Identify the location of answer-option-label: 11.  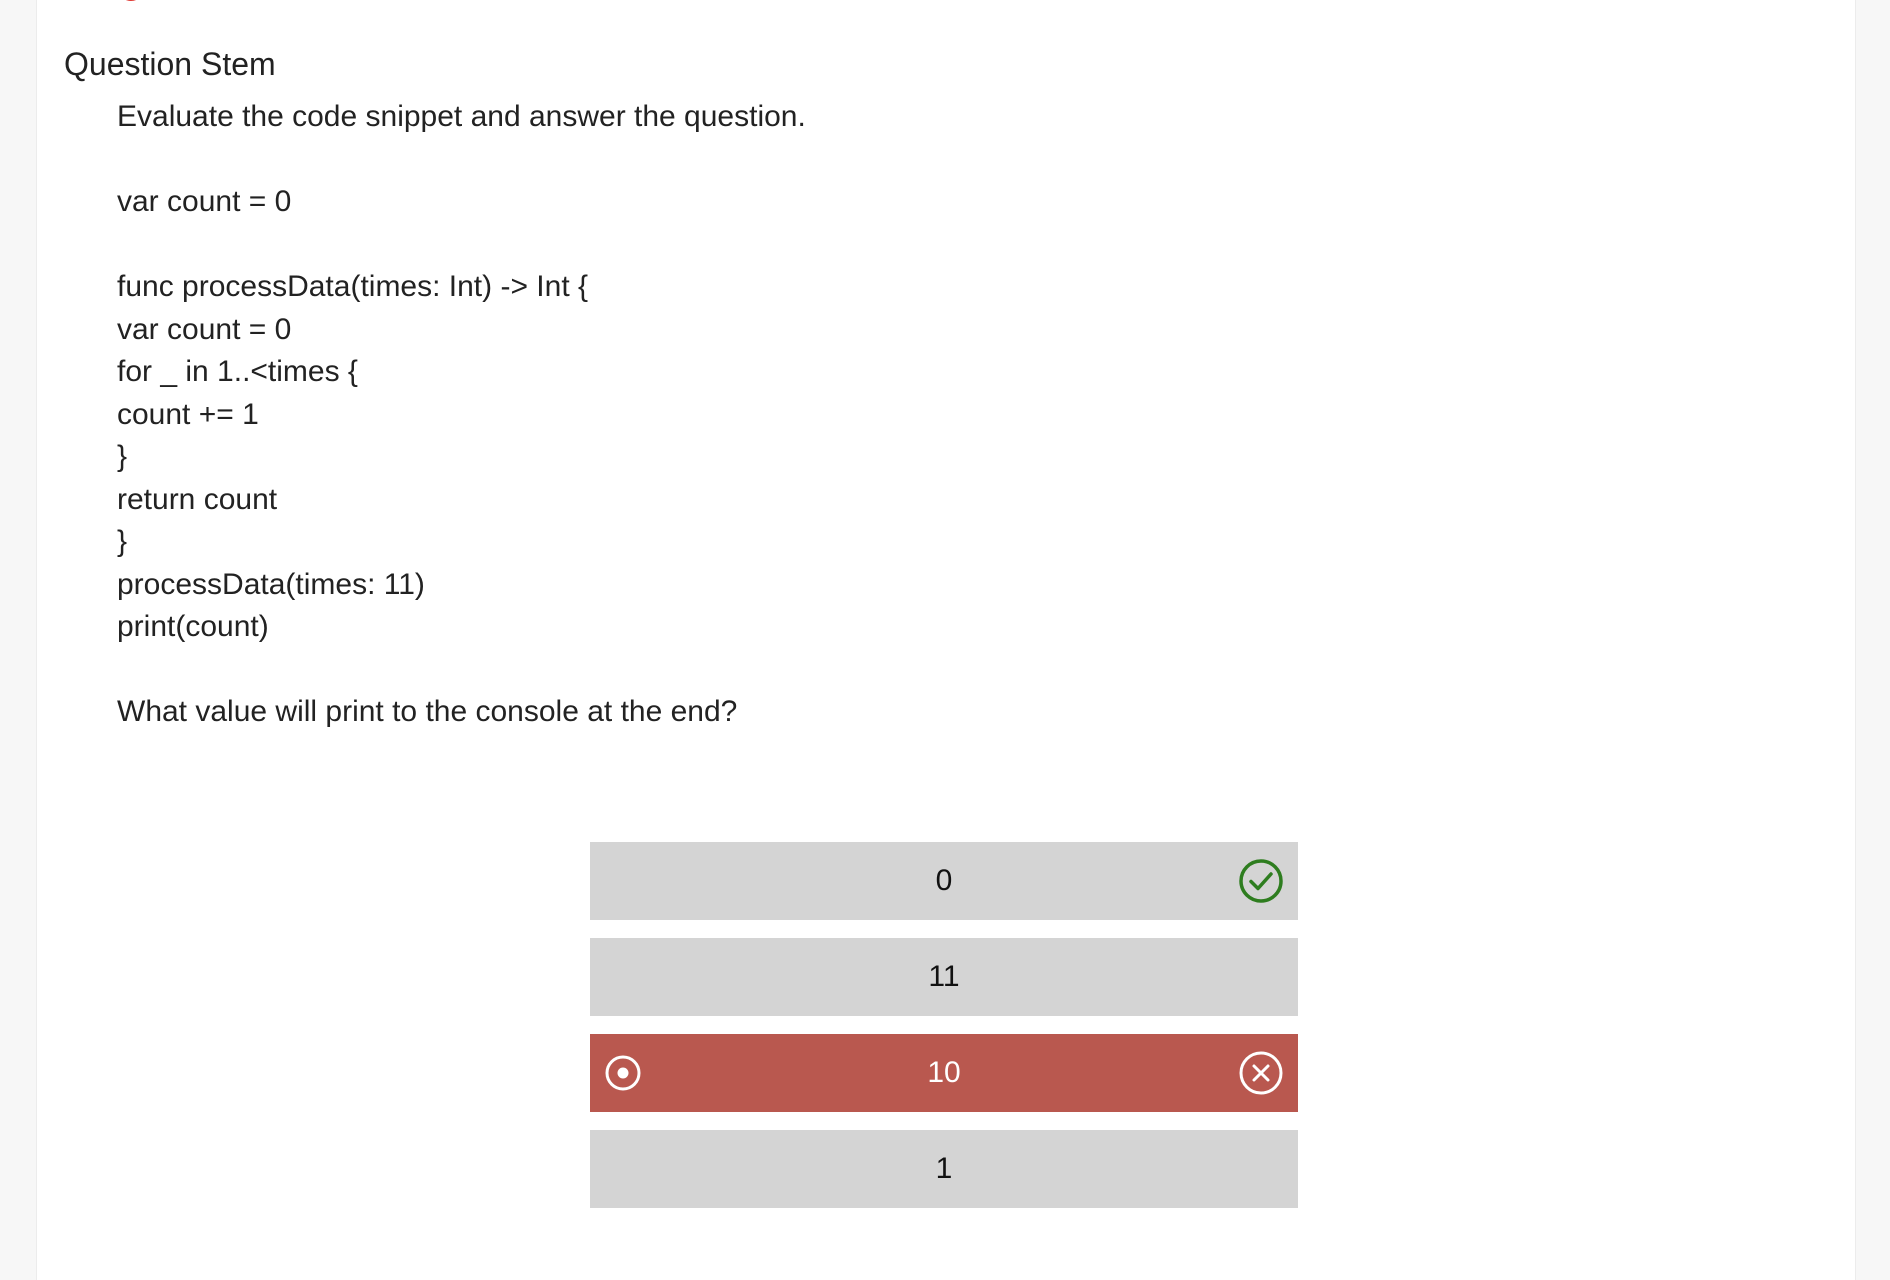
(944, 976).